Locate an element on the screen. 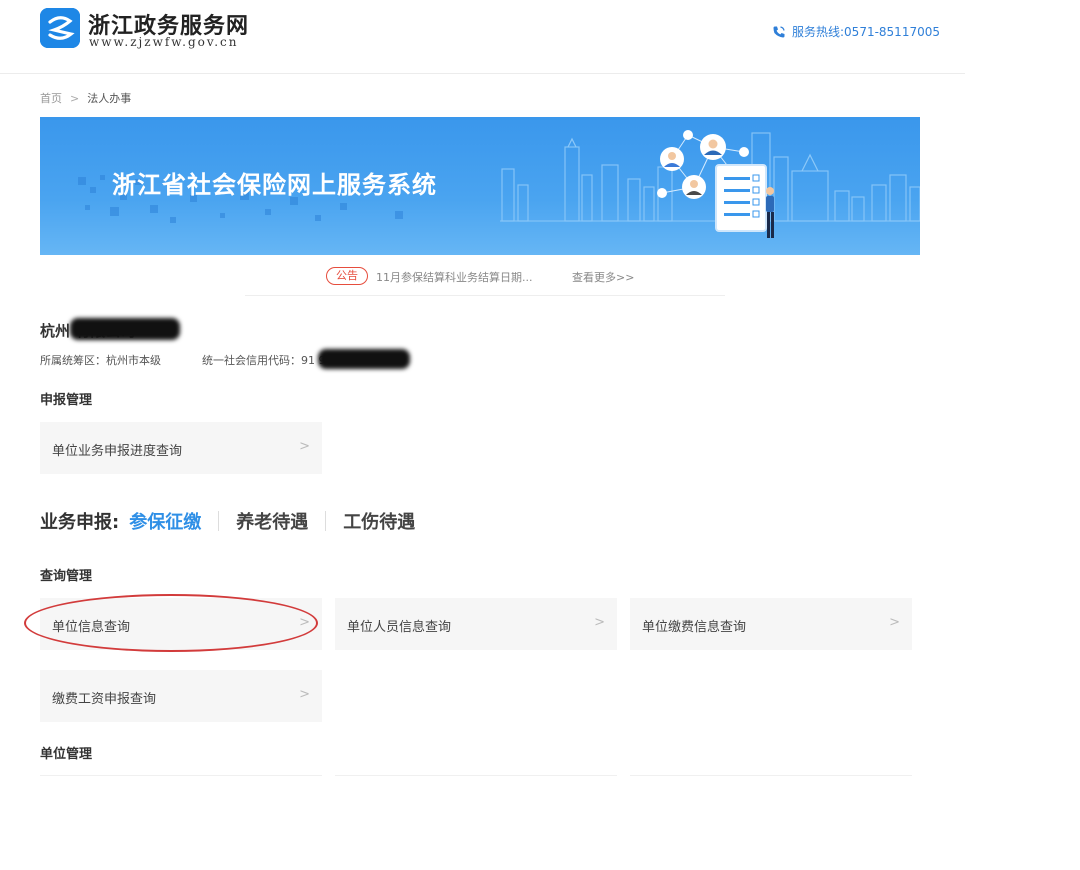 The width and height of the screenshot is (1080, 870). hotline-text: 服务热线:0571-85117005 is located at coordinates (866, 32).